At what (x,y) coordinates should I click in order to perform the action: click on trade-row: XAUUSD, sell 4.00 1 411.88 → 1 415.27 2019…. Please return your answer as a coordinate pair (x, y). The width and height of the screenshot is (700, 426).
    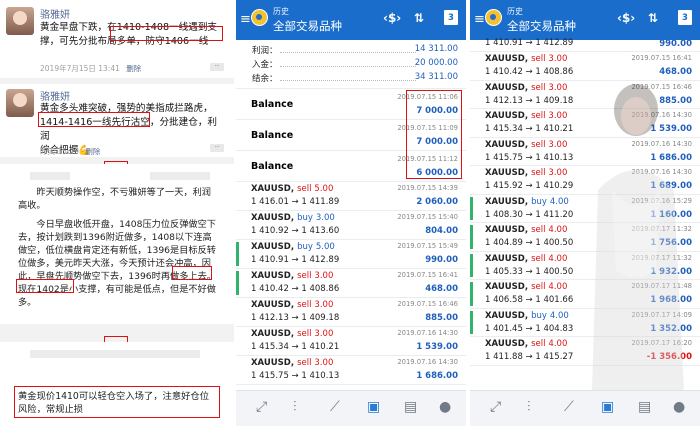
    Looking at the image, I should click on (585, 351).